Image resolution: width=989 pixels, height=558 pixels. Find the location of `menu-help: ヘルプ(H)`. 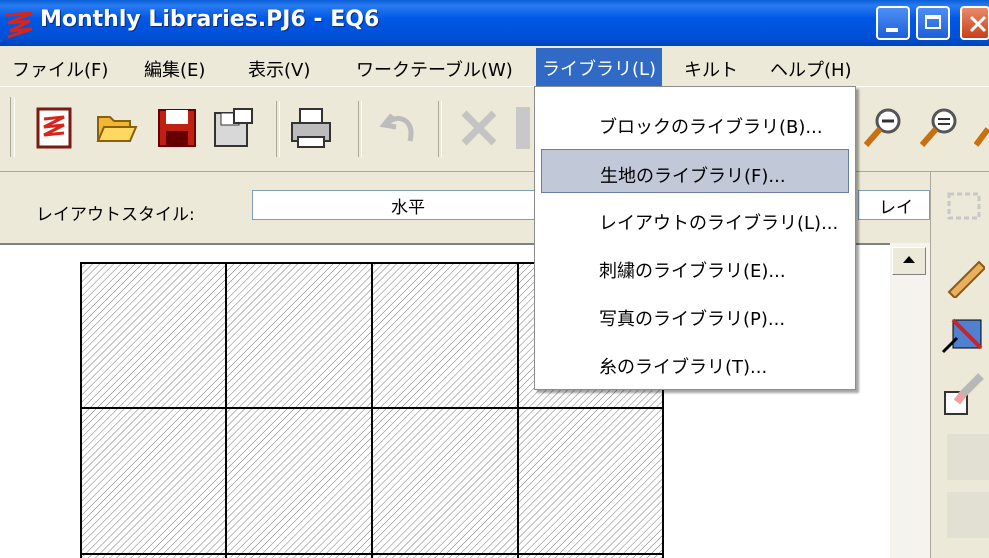

menu-help: ヘルプ(H) is located at coordinates (811, 69).